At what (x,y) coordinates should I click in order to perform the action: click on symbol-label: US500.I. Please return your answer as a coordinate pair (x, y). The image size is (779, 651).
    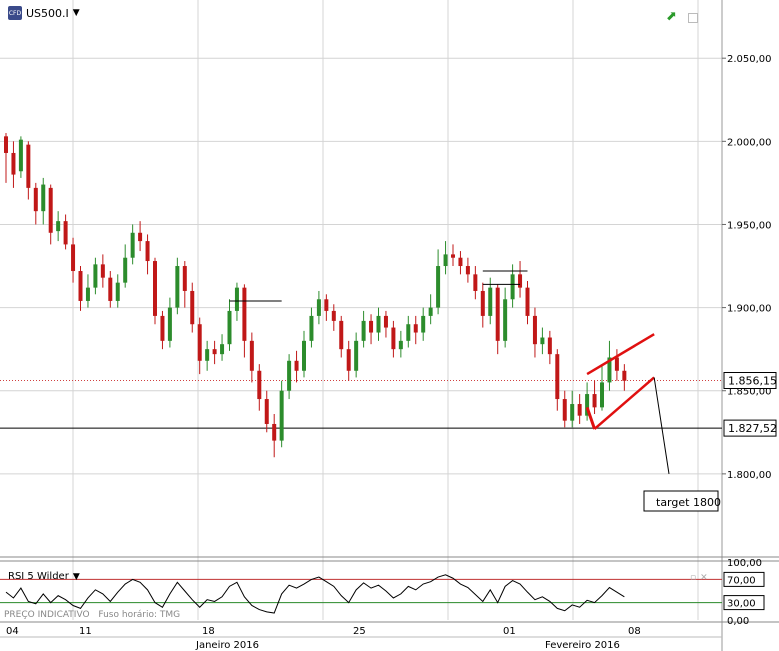
    Looking at the image, I should click on (47, 13).